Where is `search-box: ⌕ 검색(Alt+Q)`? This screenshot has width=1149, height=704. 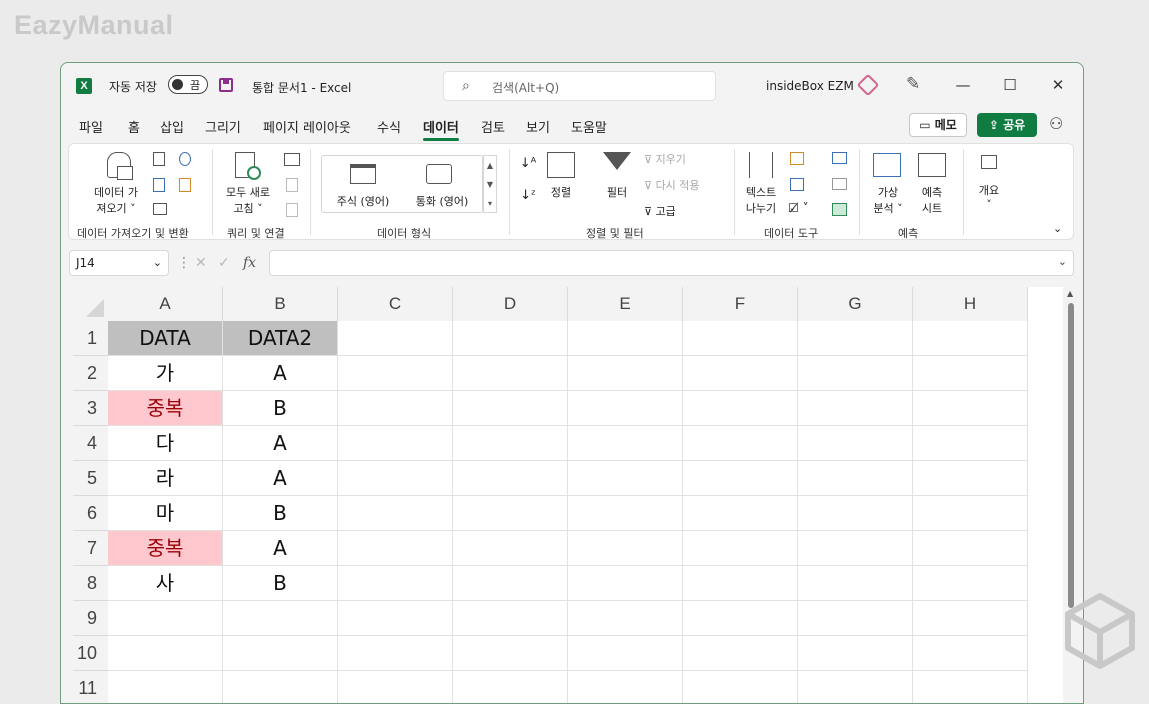
search-box: ⌕ 검색(Alt+Q) is located at coordinates (579, 86).